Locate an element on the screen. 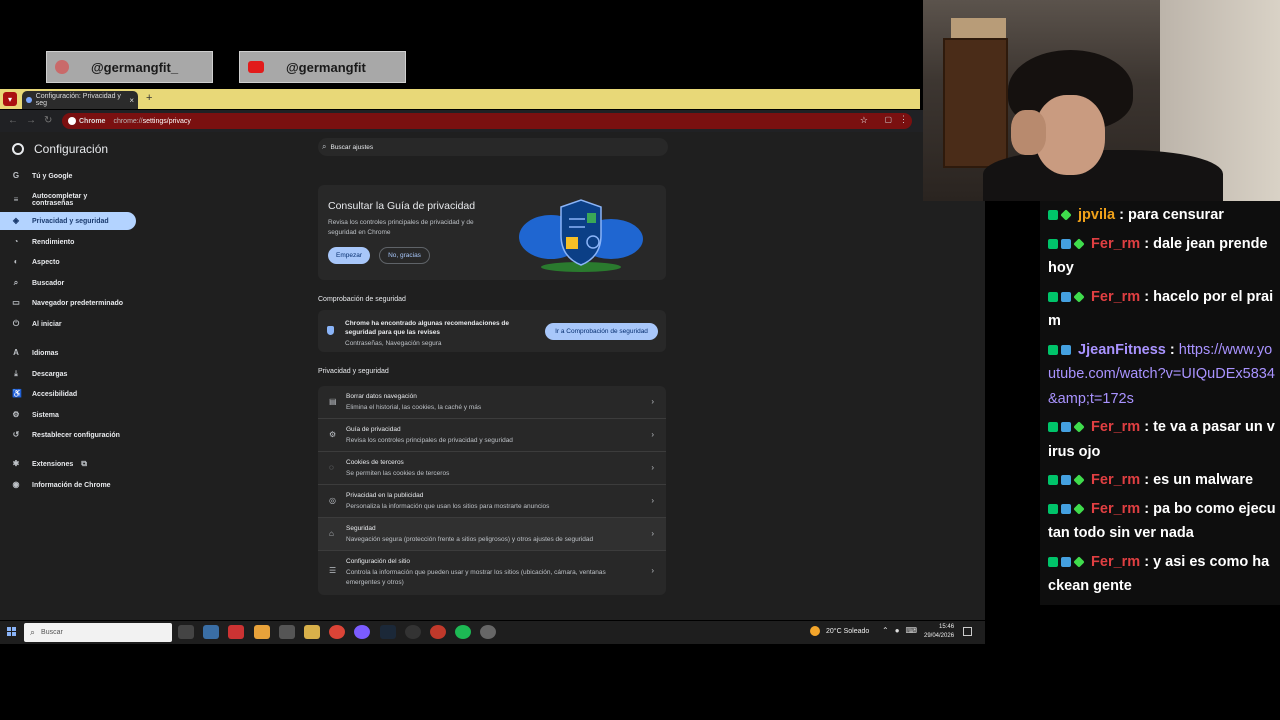 The width and height of the screenshot is (1280, 720). no-thanks-button: No, gracias is located at coordinates (404, 255).